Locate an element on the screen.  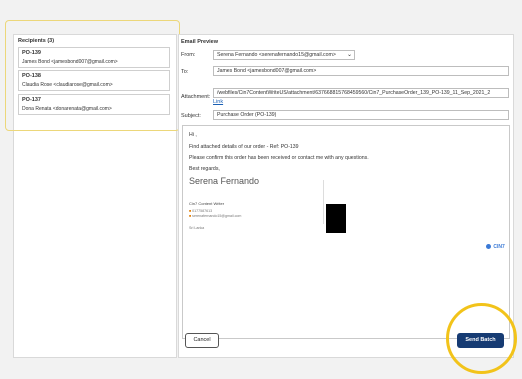
signature-phone: ■ 0177587613 is located at coordinates (200, 211).